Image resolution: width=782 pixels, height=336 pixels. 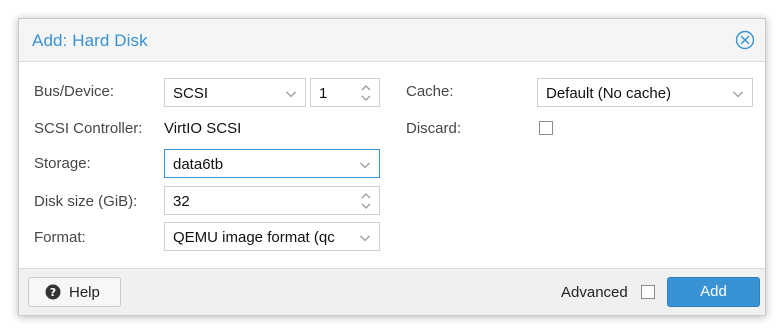 What do you see at coordinates (90, 40) in the screenshot?
I see `dialog-title: Add: Hard Disk` at bounding box center [90, 40].